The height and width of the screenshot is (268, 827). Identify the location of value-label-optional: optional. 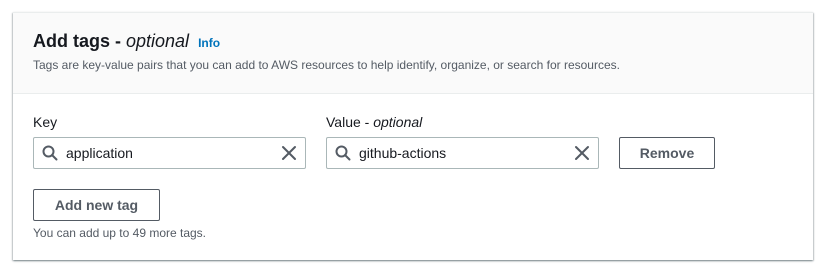
(398, 122).